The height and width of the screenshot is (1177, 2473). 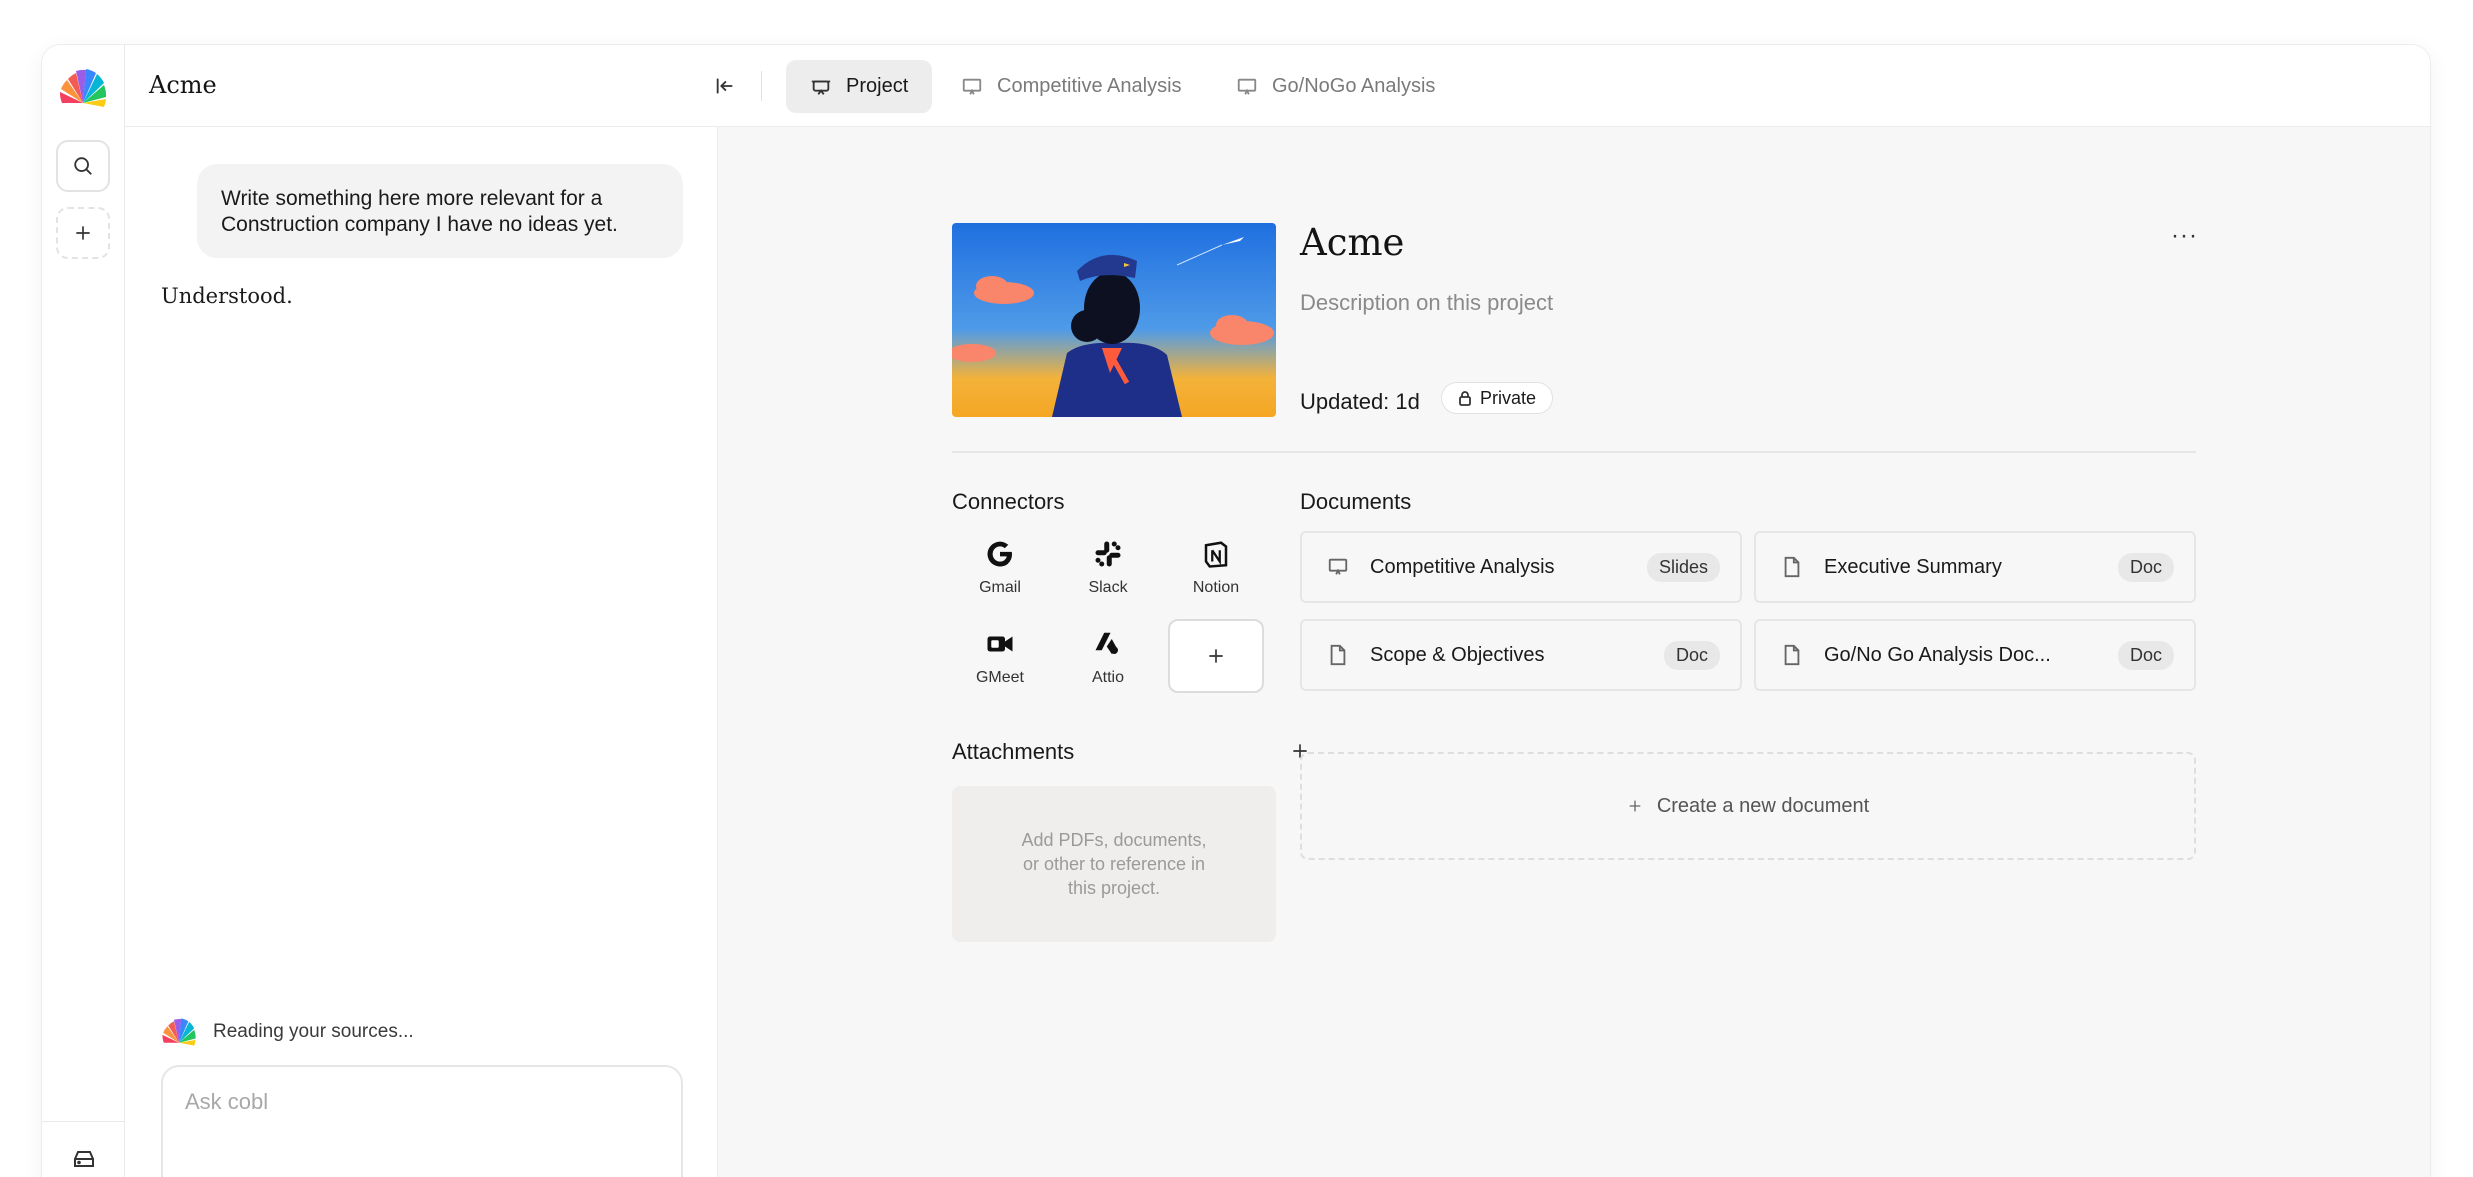 What do you see at coordinates (1000, 644) in the screenshot?
I see `video-camera-icon` at bounding box center [1000, 644].